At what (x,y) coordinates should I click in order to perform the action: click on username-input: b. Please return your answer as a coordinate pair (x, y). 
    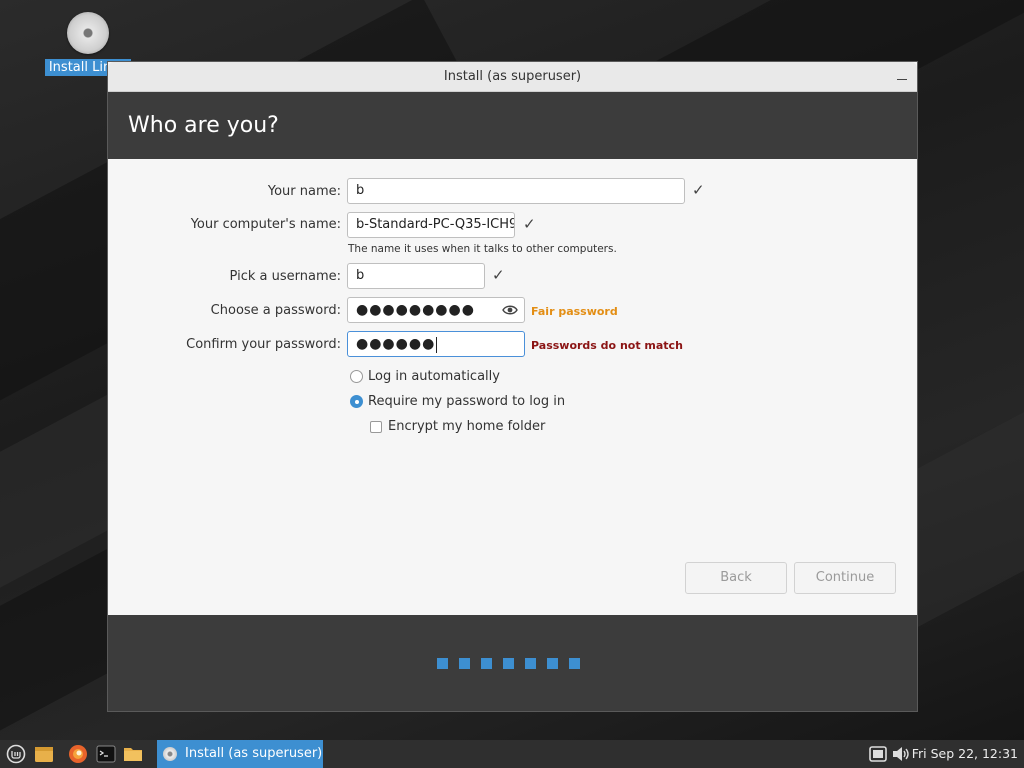
    Looking at the image, I should click on (416, 276).